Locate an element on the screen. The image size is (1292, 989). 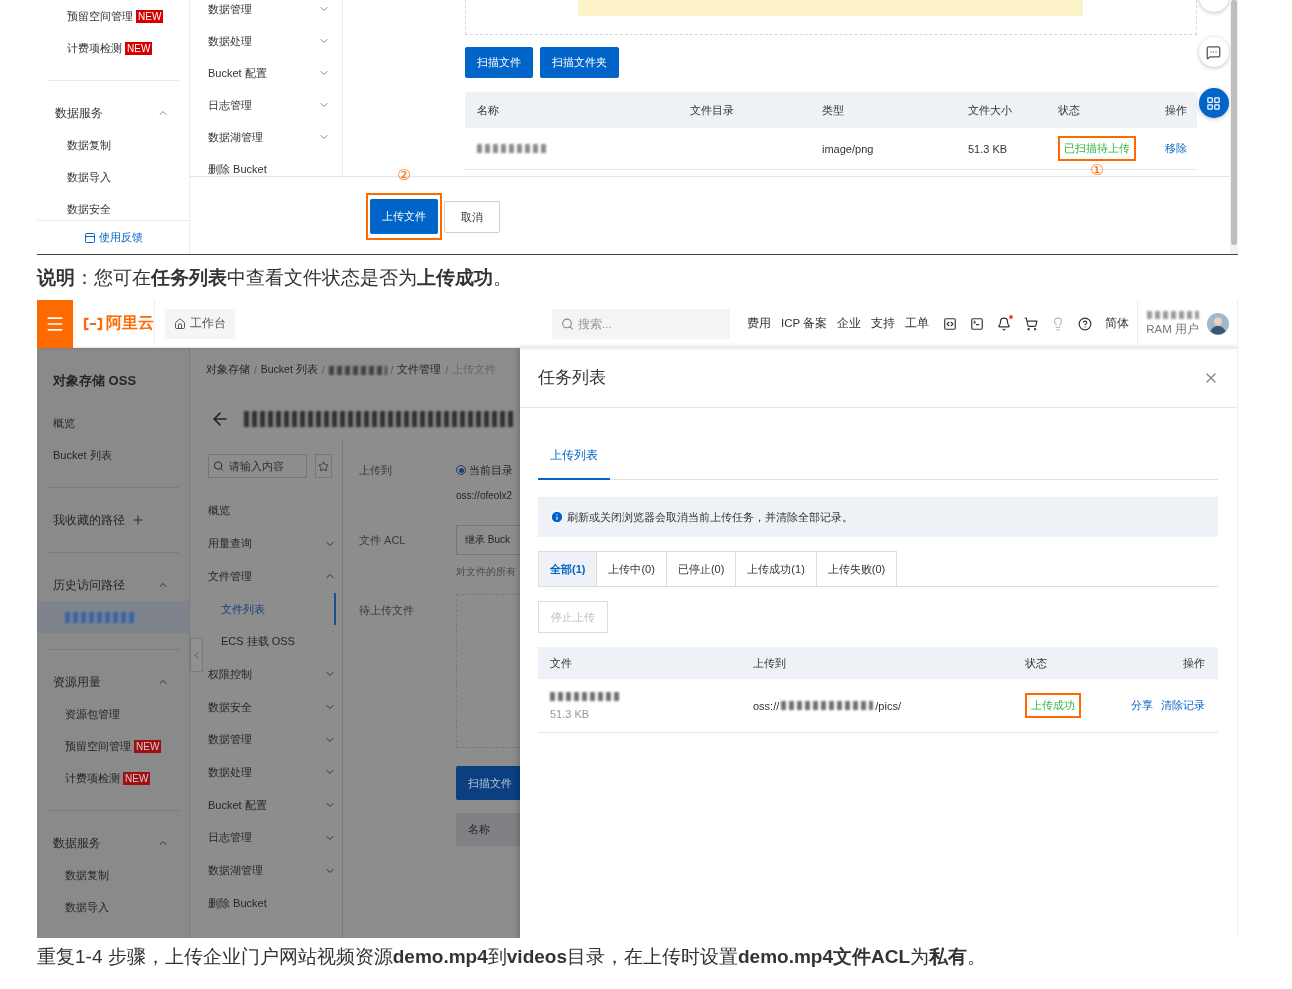
tab: 上传列表 is located at coordinates (574, 456).